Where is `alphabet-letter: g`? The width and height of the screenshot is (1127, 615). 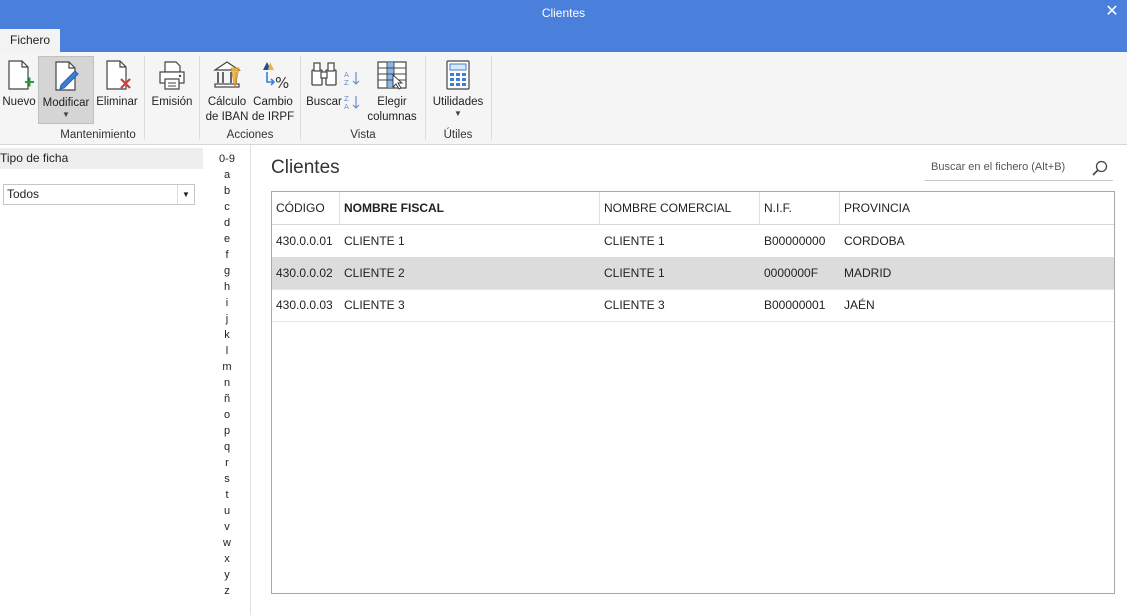 alphabet-letter: g is located at coordinates (227, 271).